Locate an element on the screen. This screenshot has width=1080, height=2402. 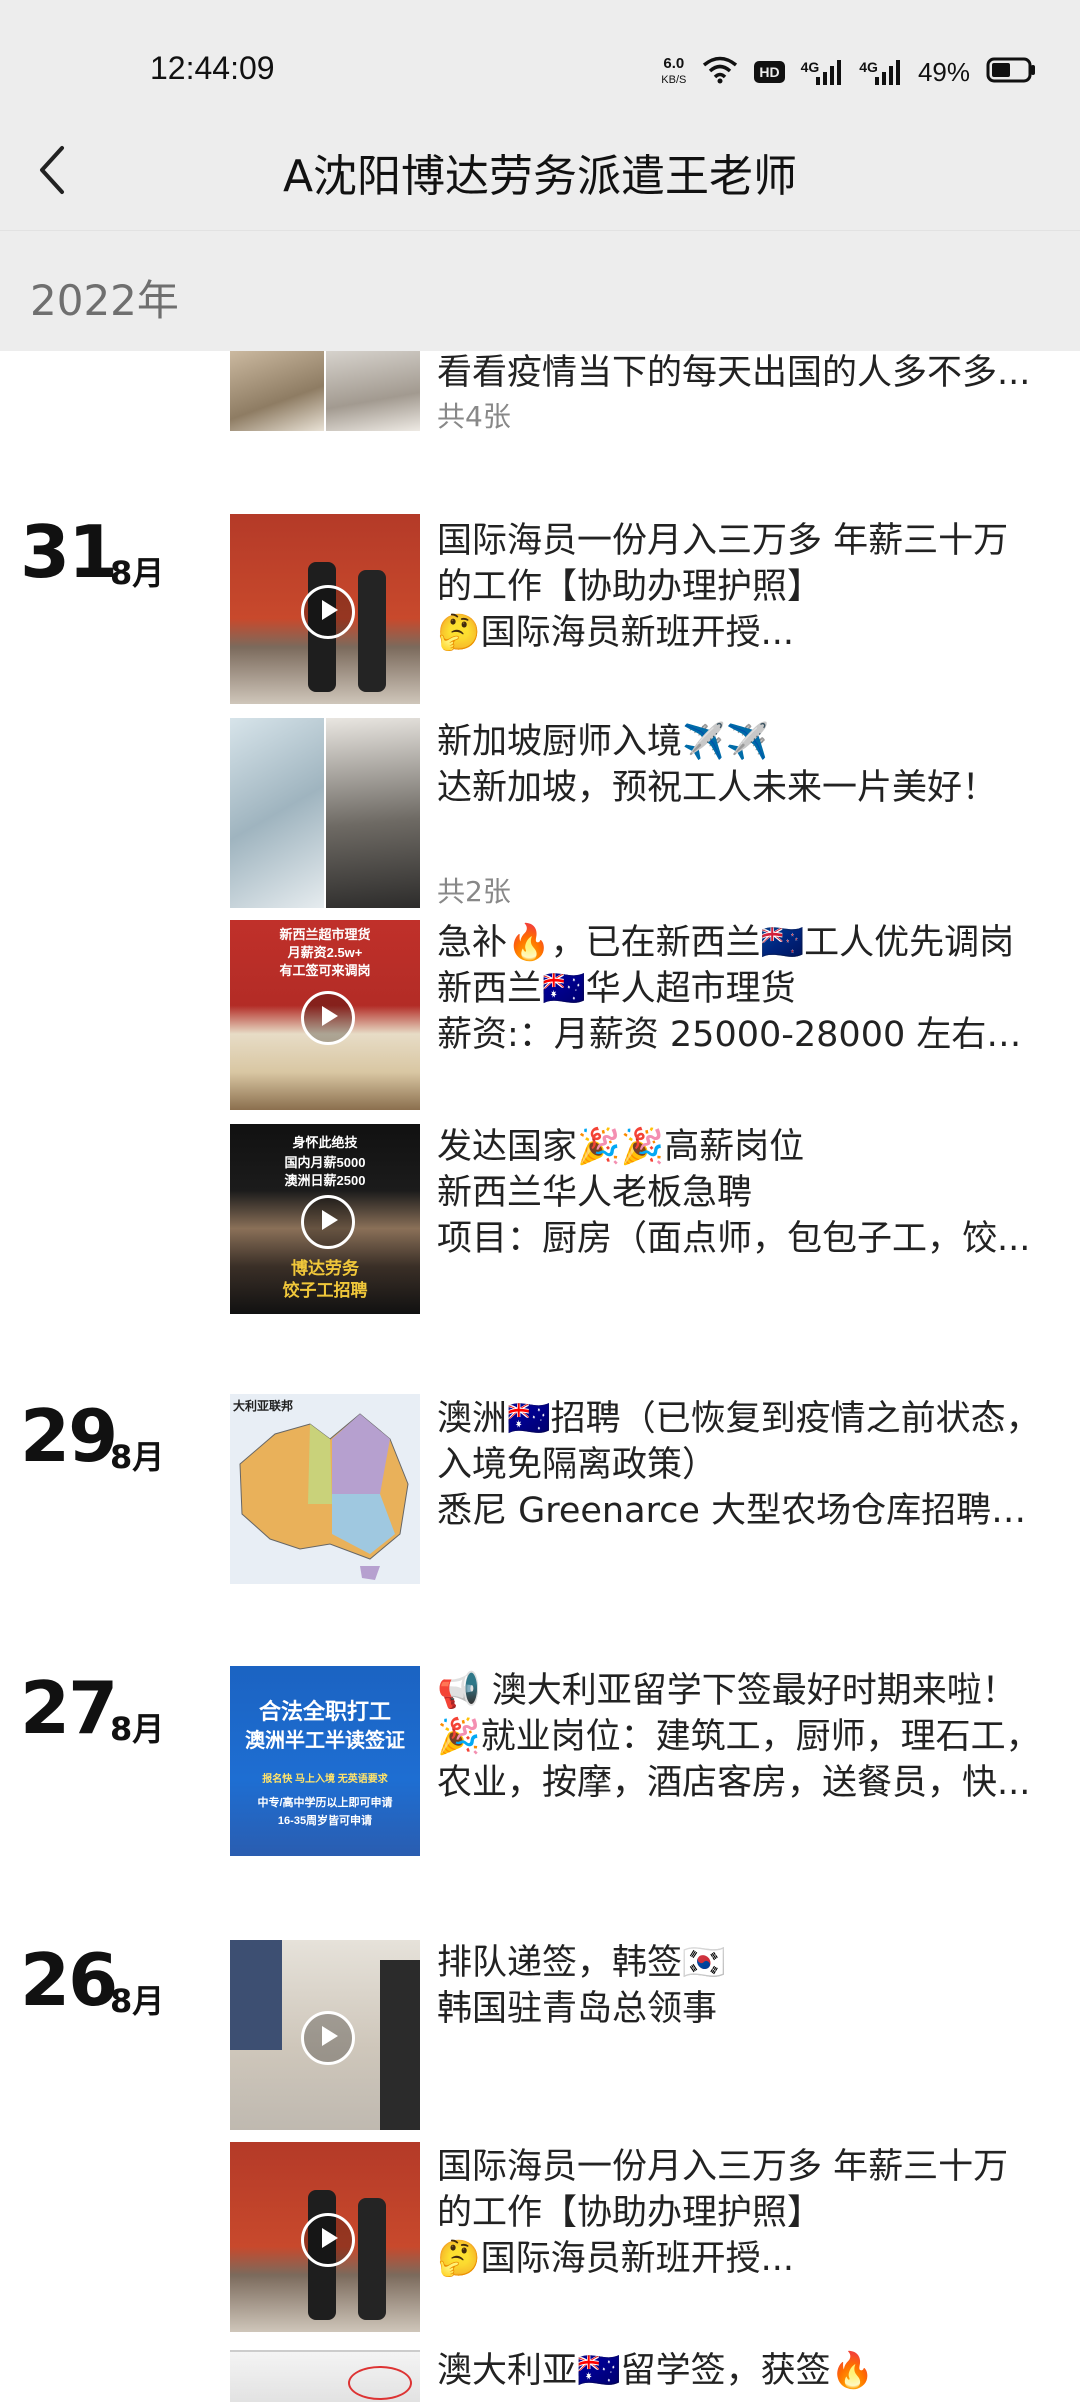
post-text-line: 澳洲🇦🇺招聘（已恢复到疫情之前状态， is located at coordinates (739, 1419).